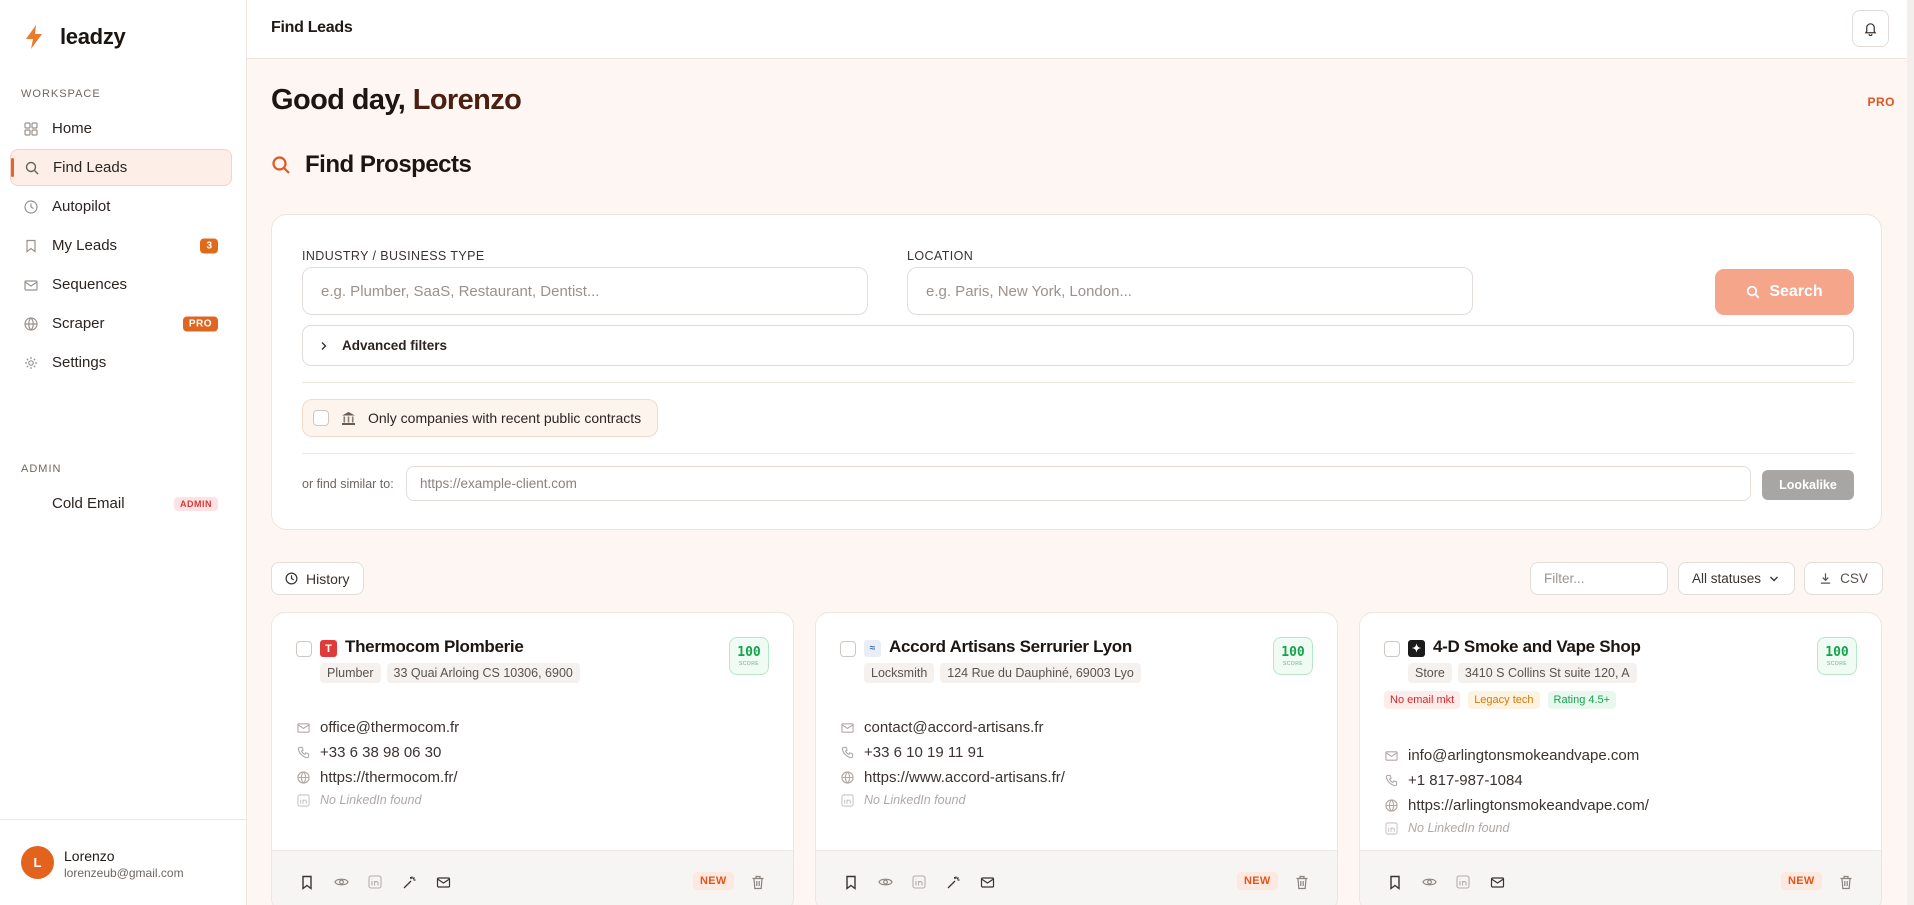 This screenshot has height=905, width=1914. What do you see at coordinates (41, 469) in the screenshot?
I see `admin-section-label: ADMIN` at bounding box center [41, 469].